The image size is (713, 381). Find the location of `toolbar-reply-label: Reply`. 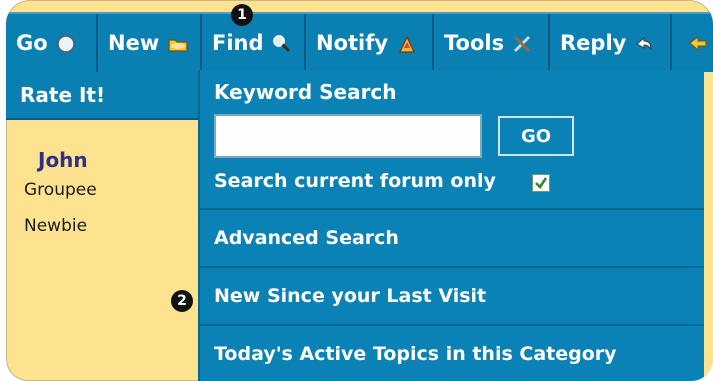

toolbar-reply-label: Reply is located at coordinates (593, 43).